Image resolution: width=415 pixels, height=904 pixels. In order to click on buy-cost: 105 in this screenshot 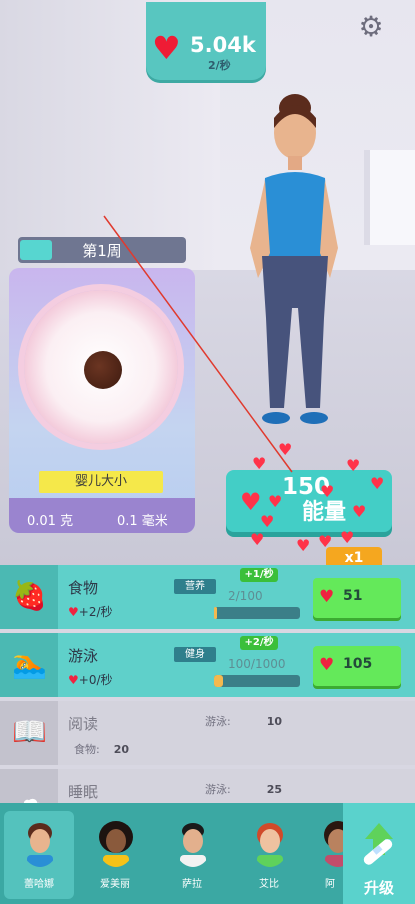, I will do `click(358, 664)`.